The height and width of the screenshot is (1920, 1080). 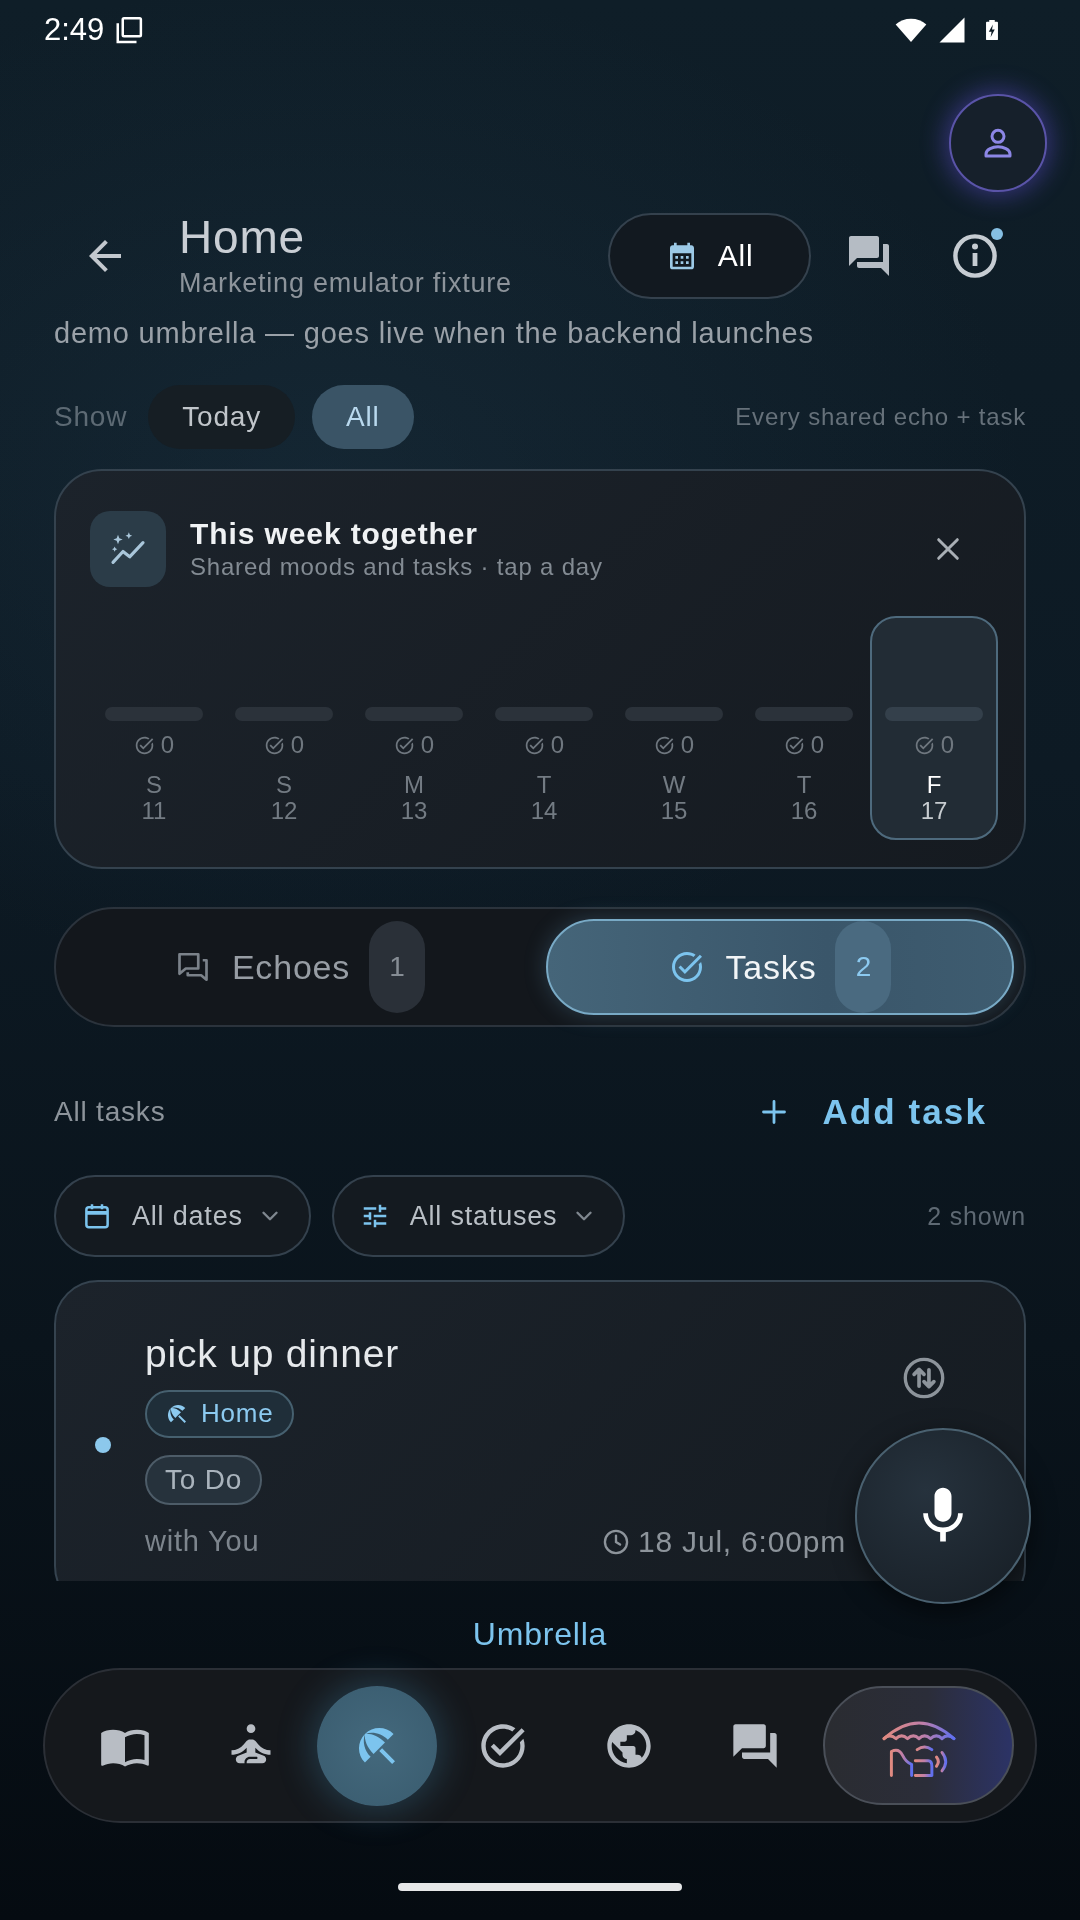 I want to click on status-swap-button, so click(x=924, y=1378).